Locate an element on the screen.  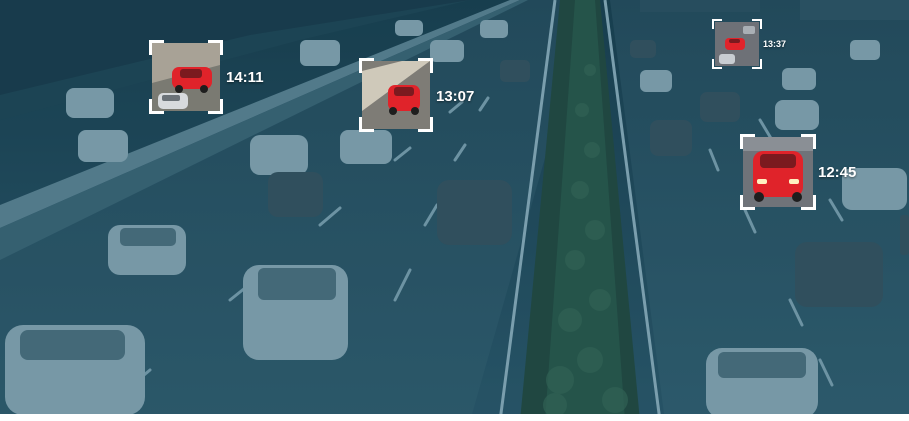
bottom-border is located at coordinates (454, 417).